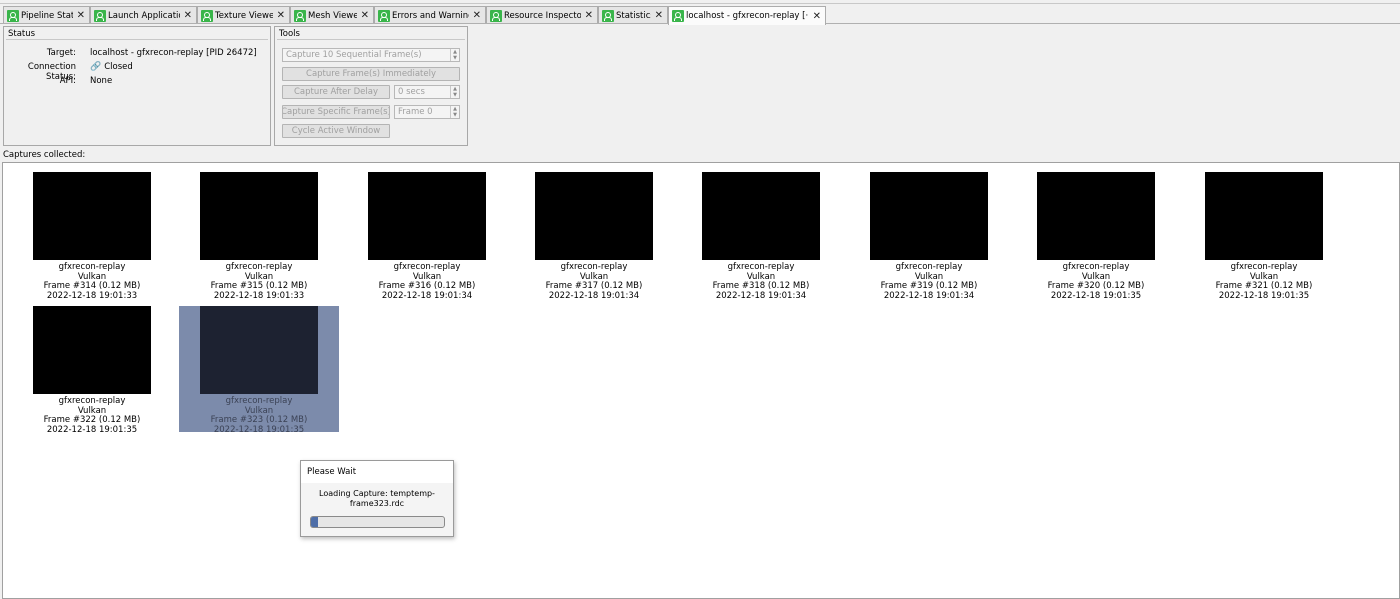 Image resolution: width=1400 pixels, height=599 pixels. Describe the element at coordinates (336, 131) in the screenshot. I see `cycle-active-window-button: Cycle Active Window` at that location.